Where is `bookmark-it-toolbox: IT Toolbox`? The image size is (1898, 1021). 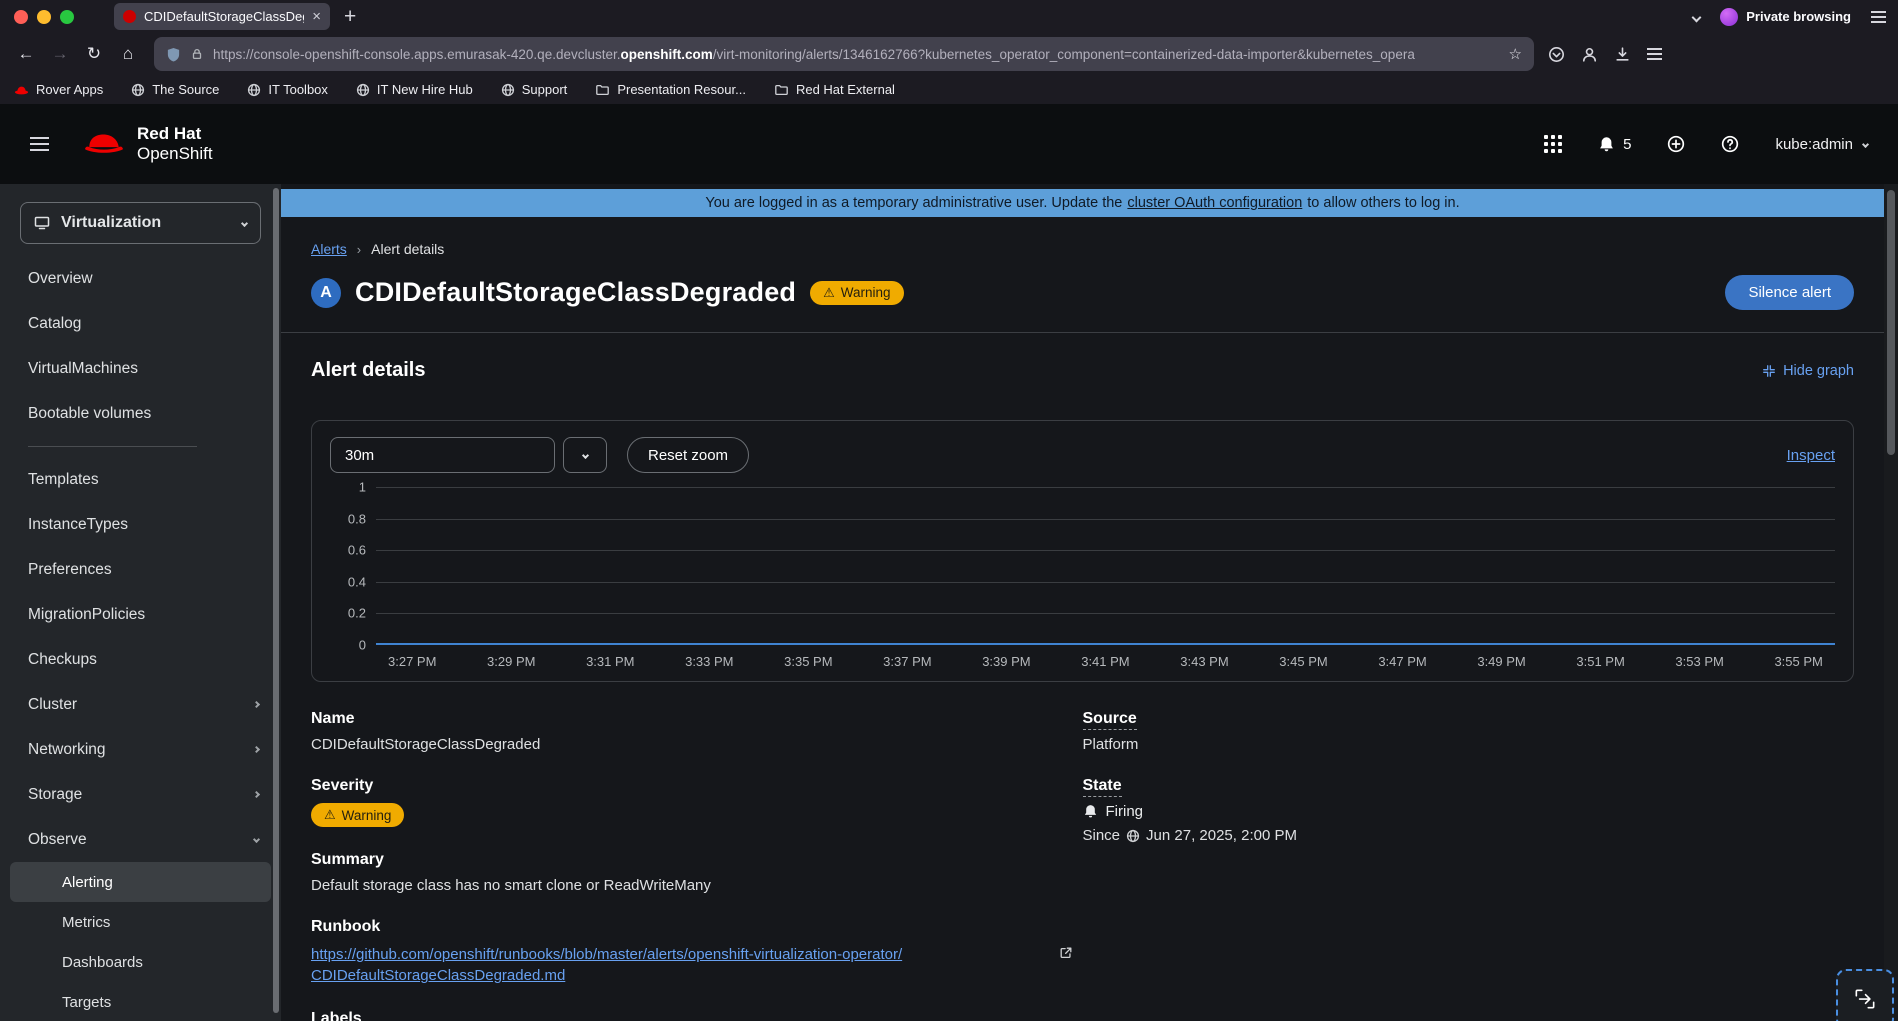 bookmark-it-toolbox: IT Toolbox is located at coordinates (287, 89).